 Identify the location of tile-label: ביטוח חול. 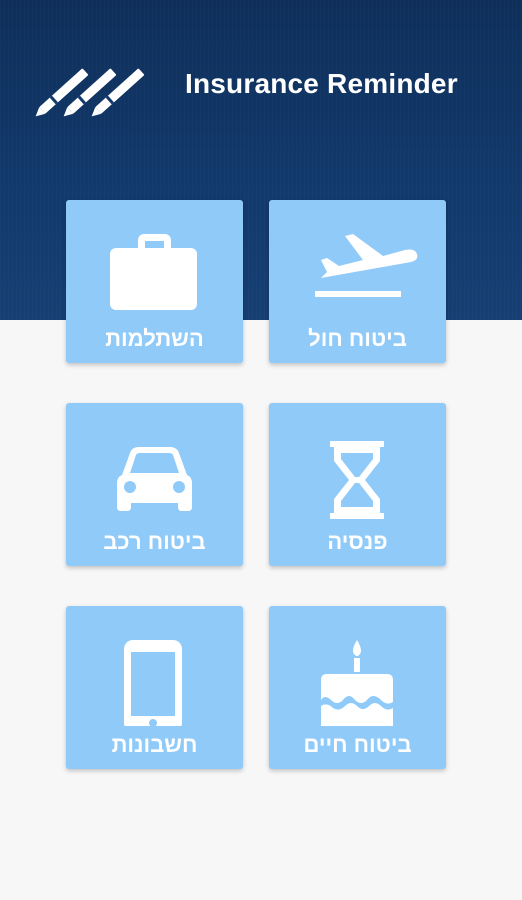
(357, 338).